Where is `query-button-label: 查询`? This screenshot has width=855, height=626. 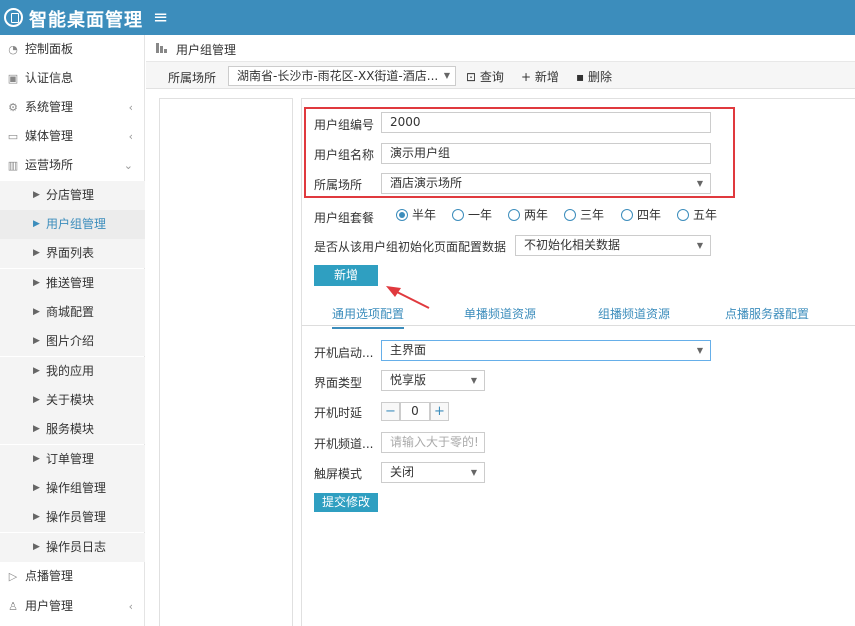 query-button-label: 查询 is located at coordinates (491, 77).